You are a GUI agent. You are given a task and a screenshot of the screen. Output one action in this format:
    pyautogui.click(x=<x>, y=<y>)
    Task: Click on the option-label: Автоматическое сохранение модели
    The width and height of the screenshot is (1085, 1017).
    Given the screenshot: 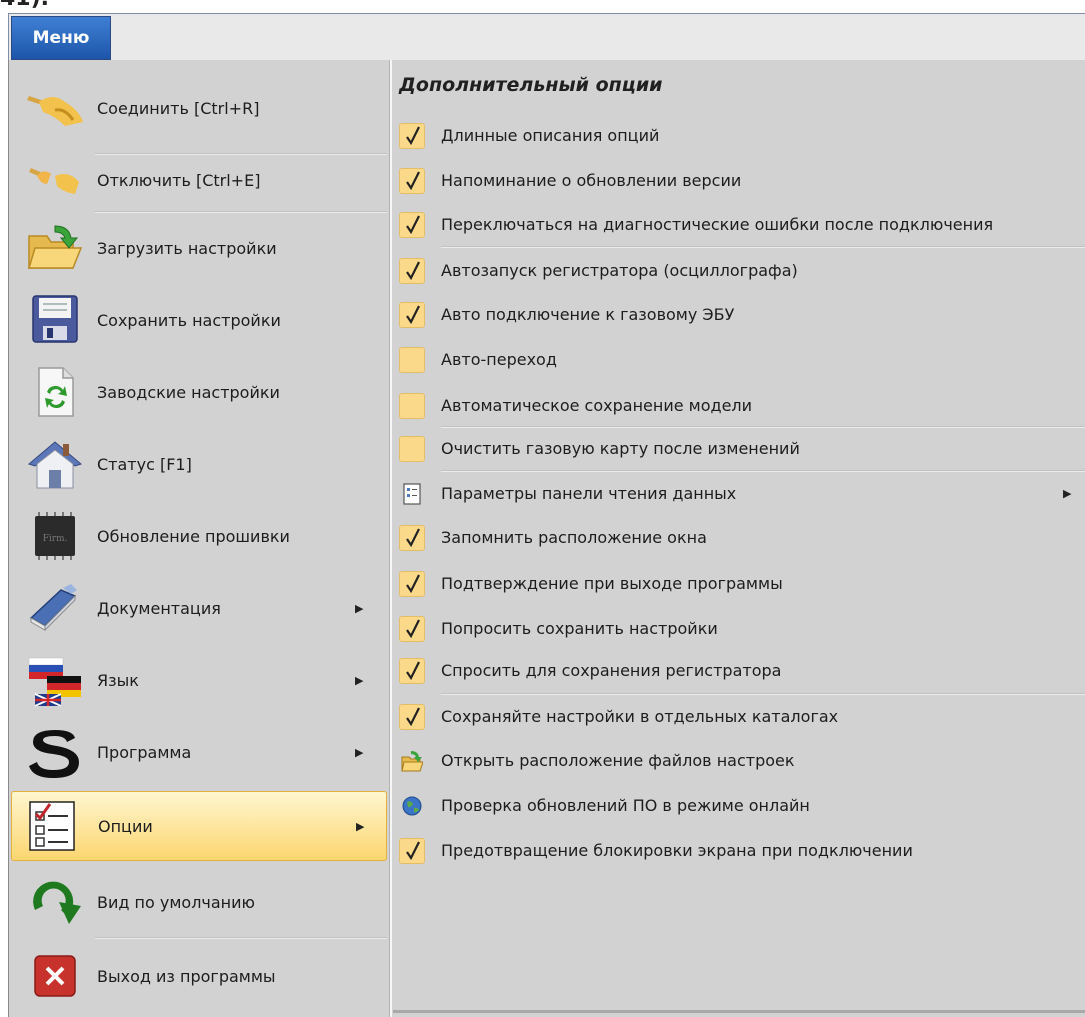 What is the action you would take?
    pyautogui.click(x=597, y=405)
    